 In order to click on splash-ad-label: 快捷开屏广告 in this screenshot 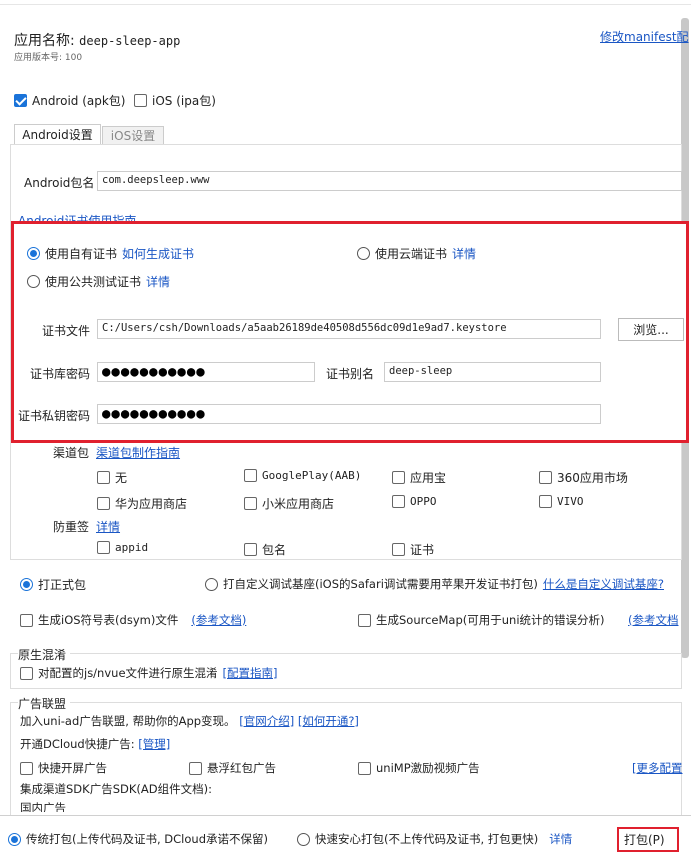, I will do `click(72, 768)`.